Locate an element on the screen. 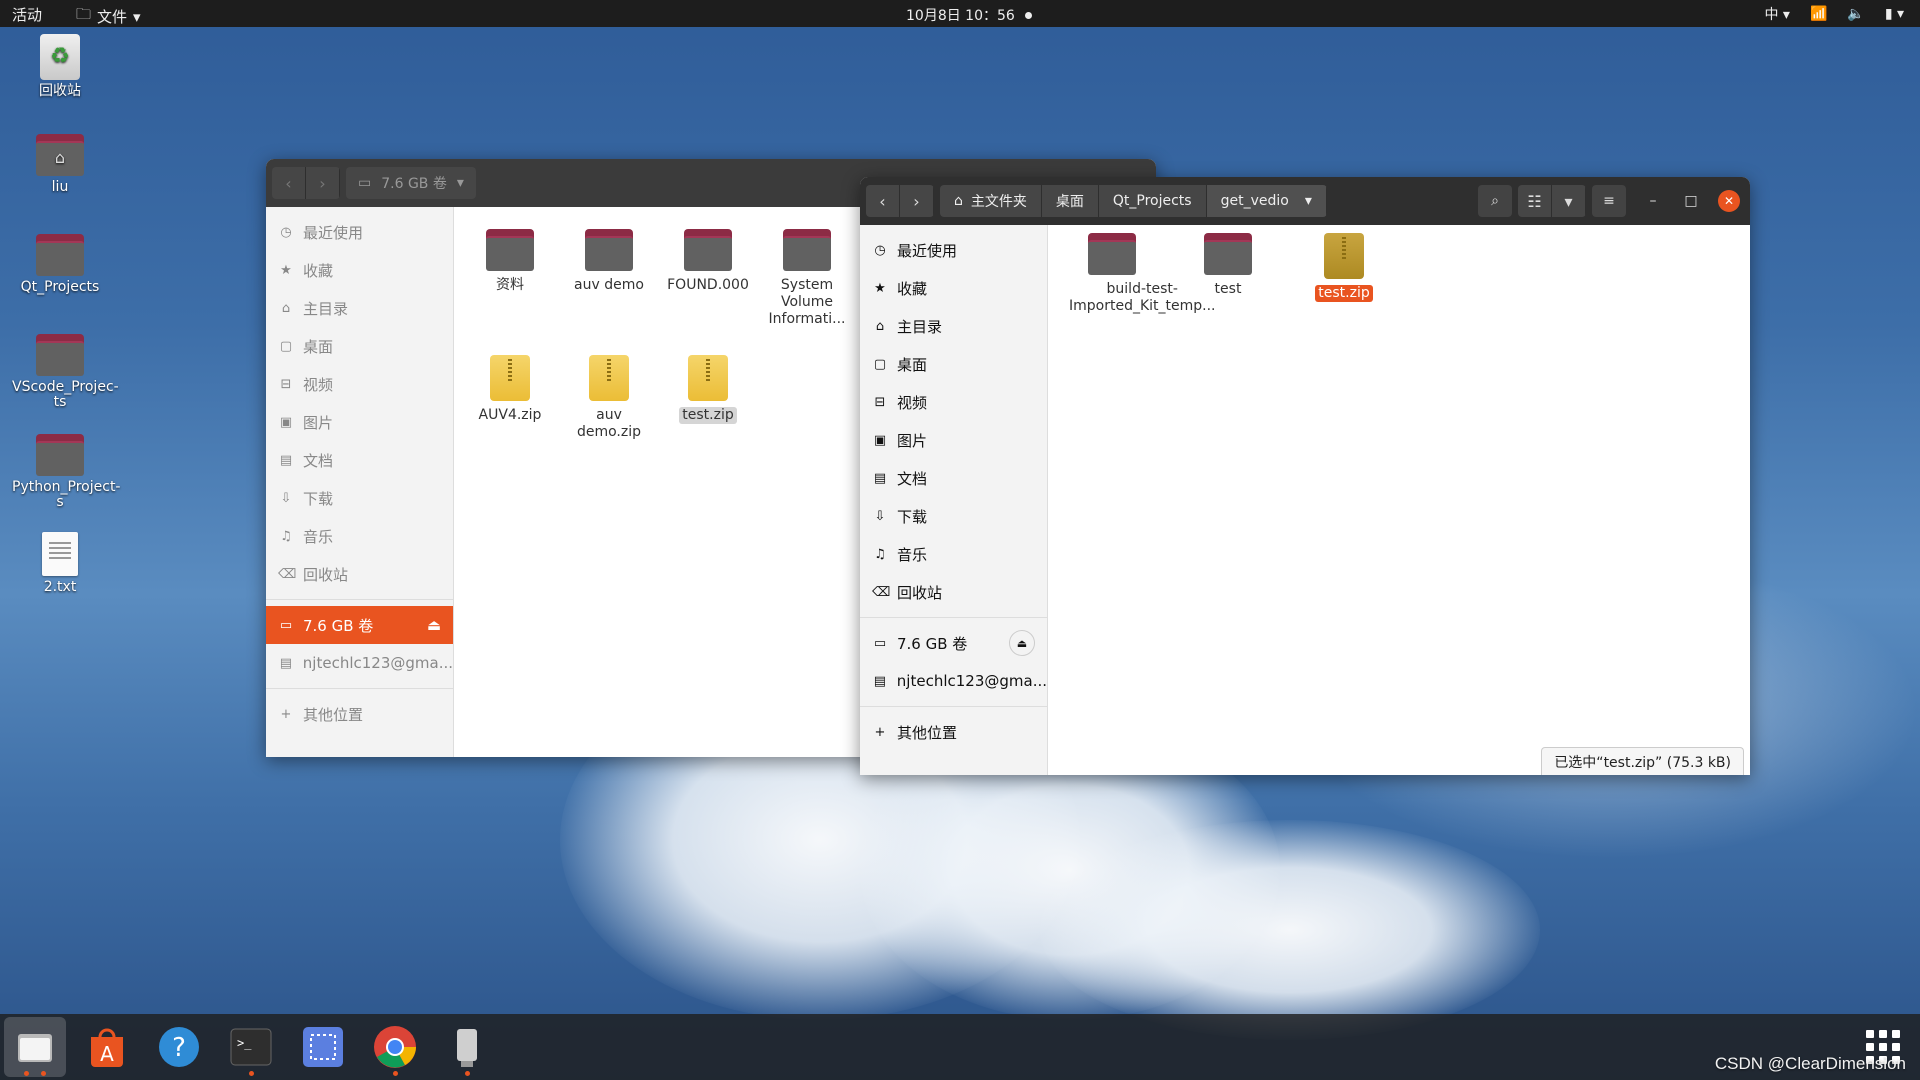  dock-files is located at coordinates (35, 1047).